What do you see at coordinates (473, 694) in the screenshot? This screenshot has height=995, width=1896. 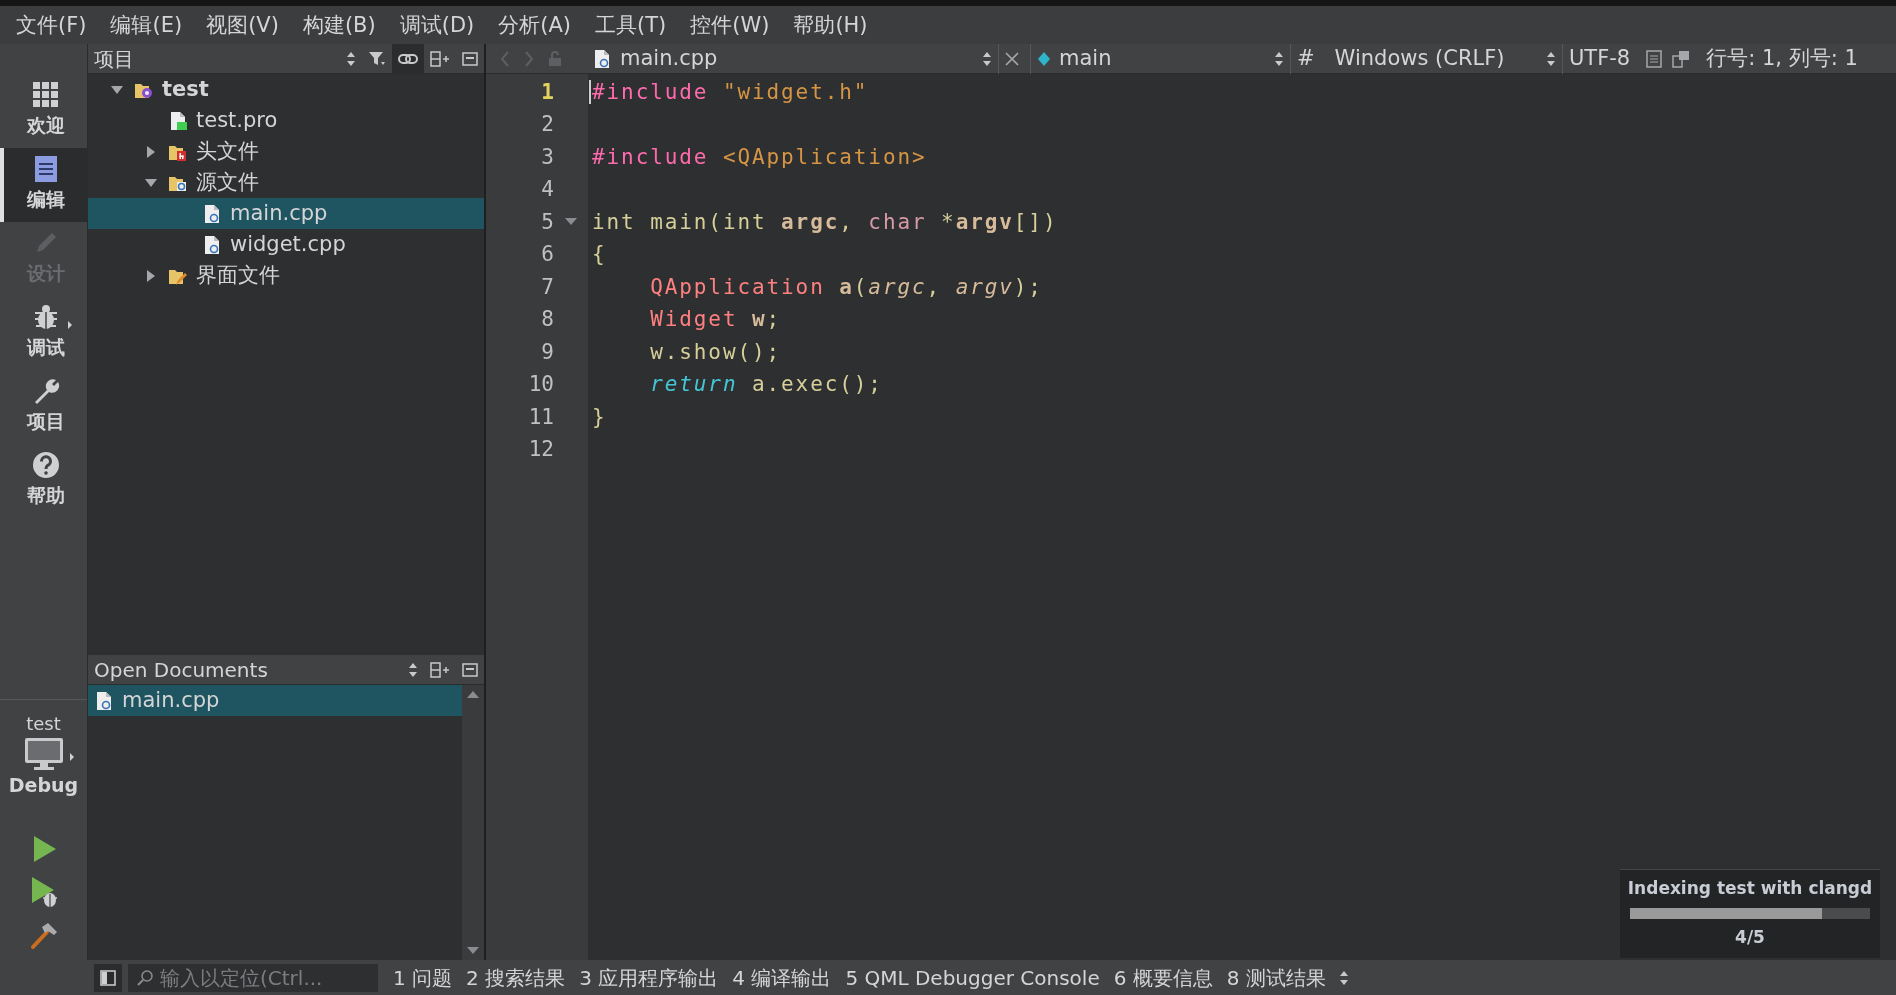 I see `scroll-up-icon` at bounding box center [473, 694].